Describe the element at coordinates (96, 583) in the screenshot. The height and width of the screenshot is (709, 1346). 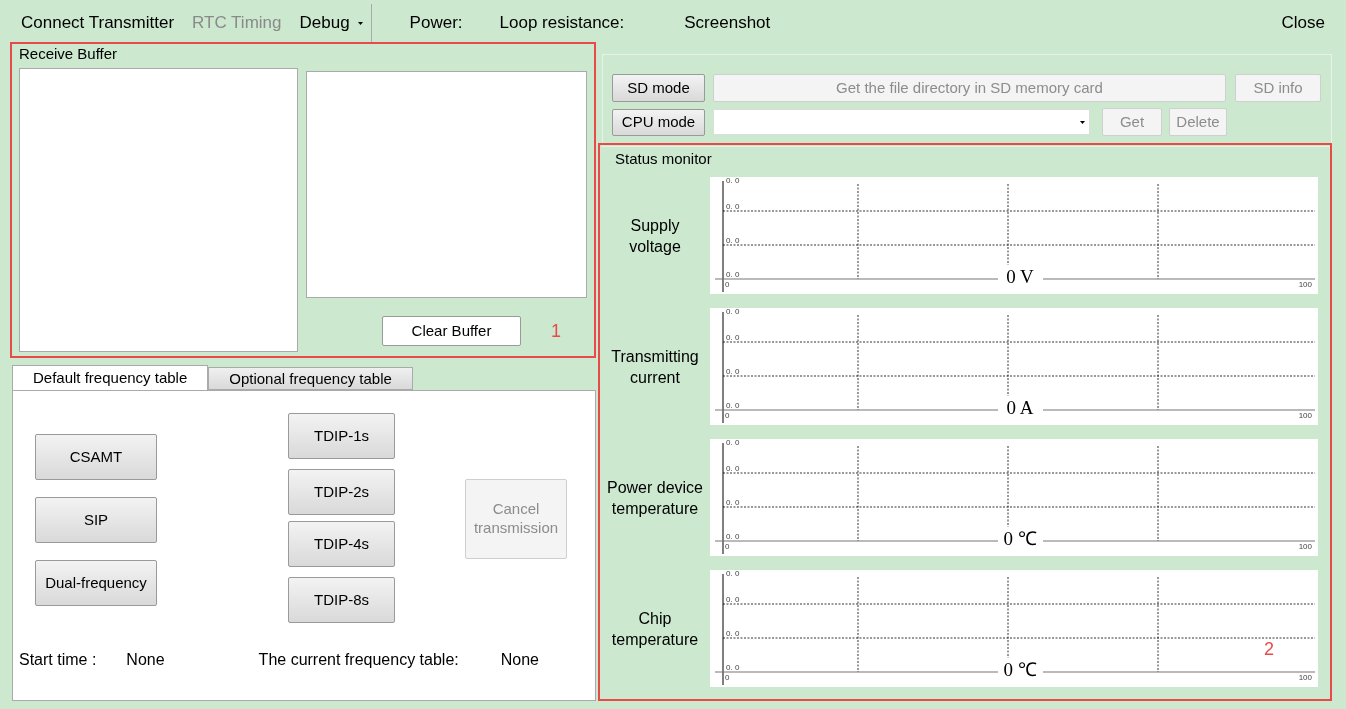
I see `mode-button: Dual-frequency` at that location.